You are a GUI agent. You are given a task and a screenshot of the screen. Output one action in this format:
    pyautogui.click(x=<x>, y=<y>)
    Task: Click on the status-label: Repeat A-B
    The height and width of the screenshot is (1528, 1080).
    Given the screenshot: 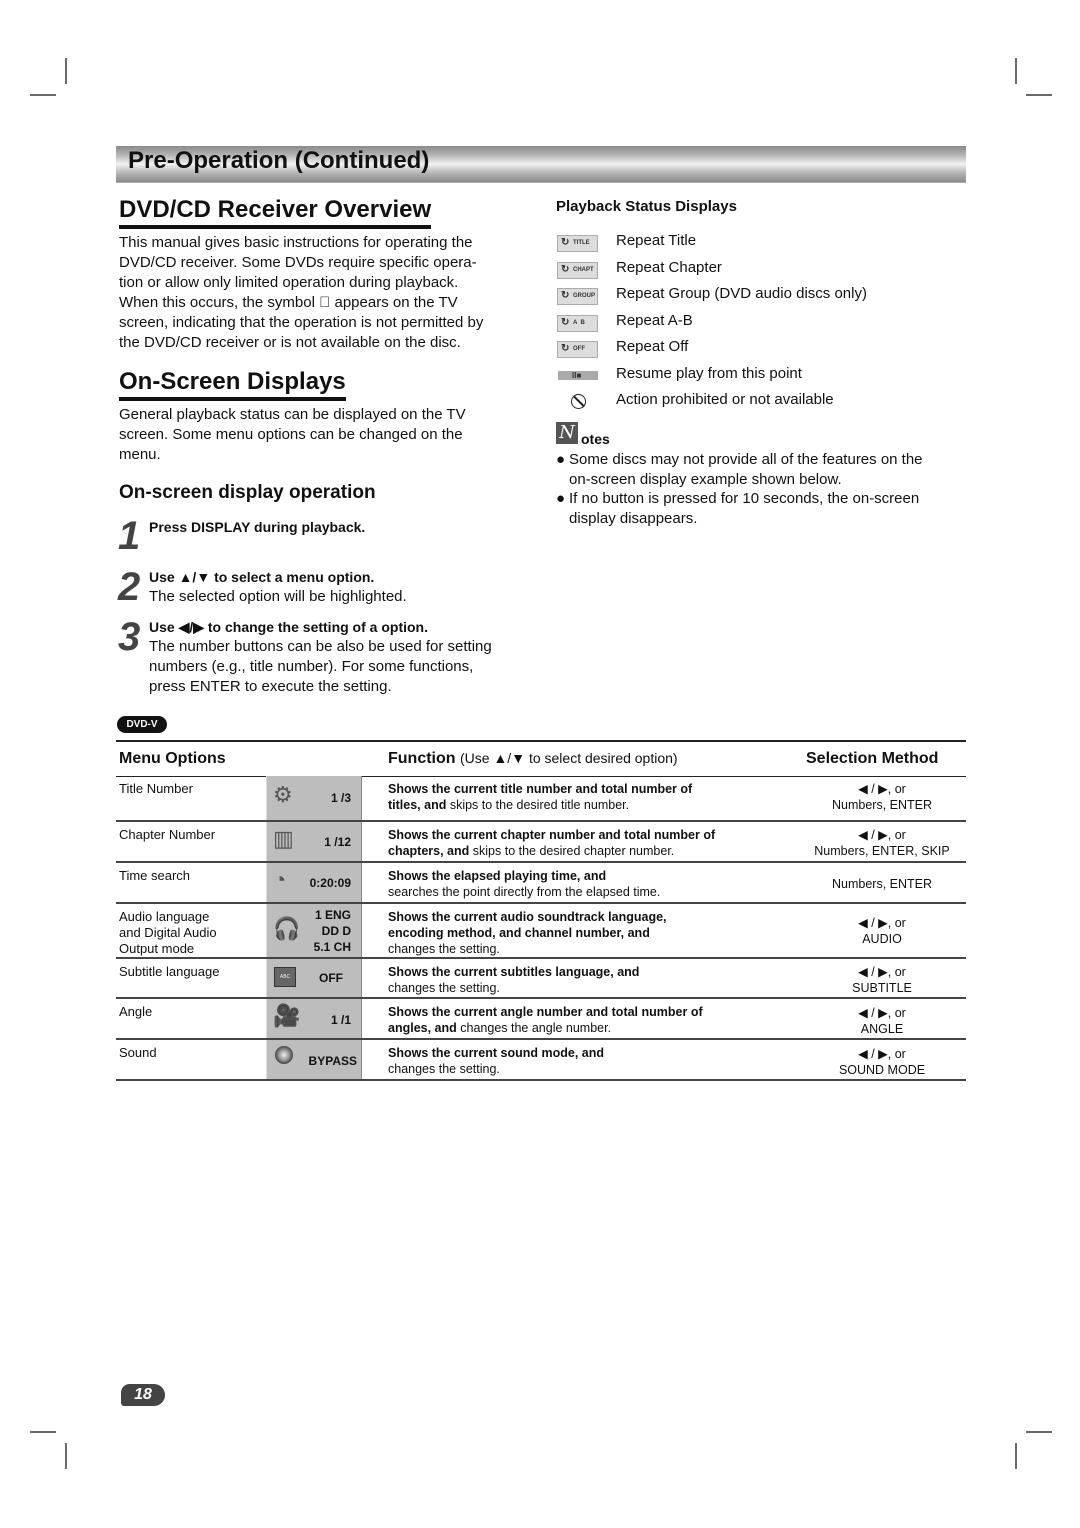 What is the action you would take?
    pyautogui.click(x=654, y=320)
    